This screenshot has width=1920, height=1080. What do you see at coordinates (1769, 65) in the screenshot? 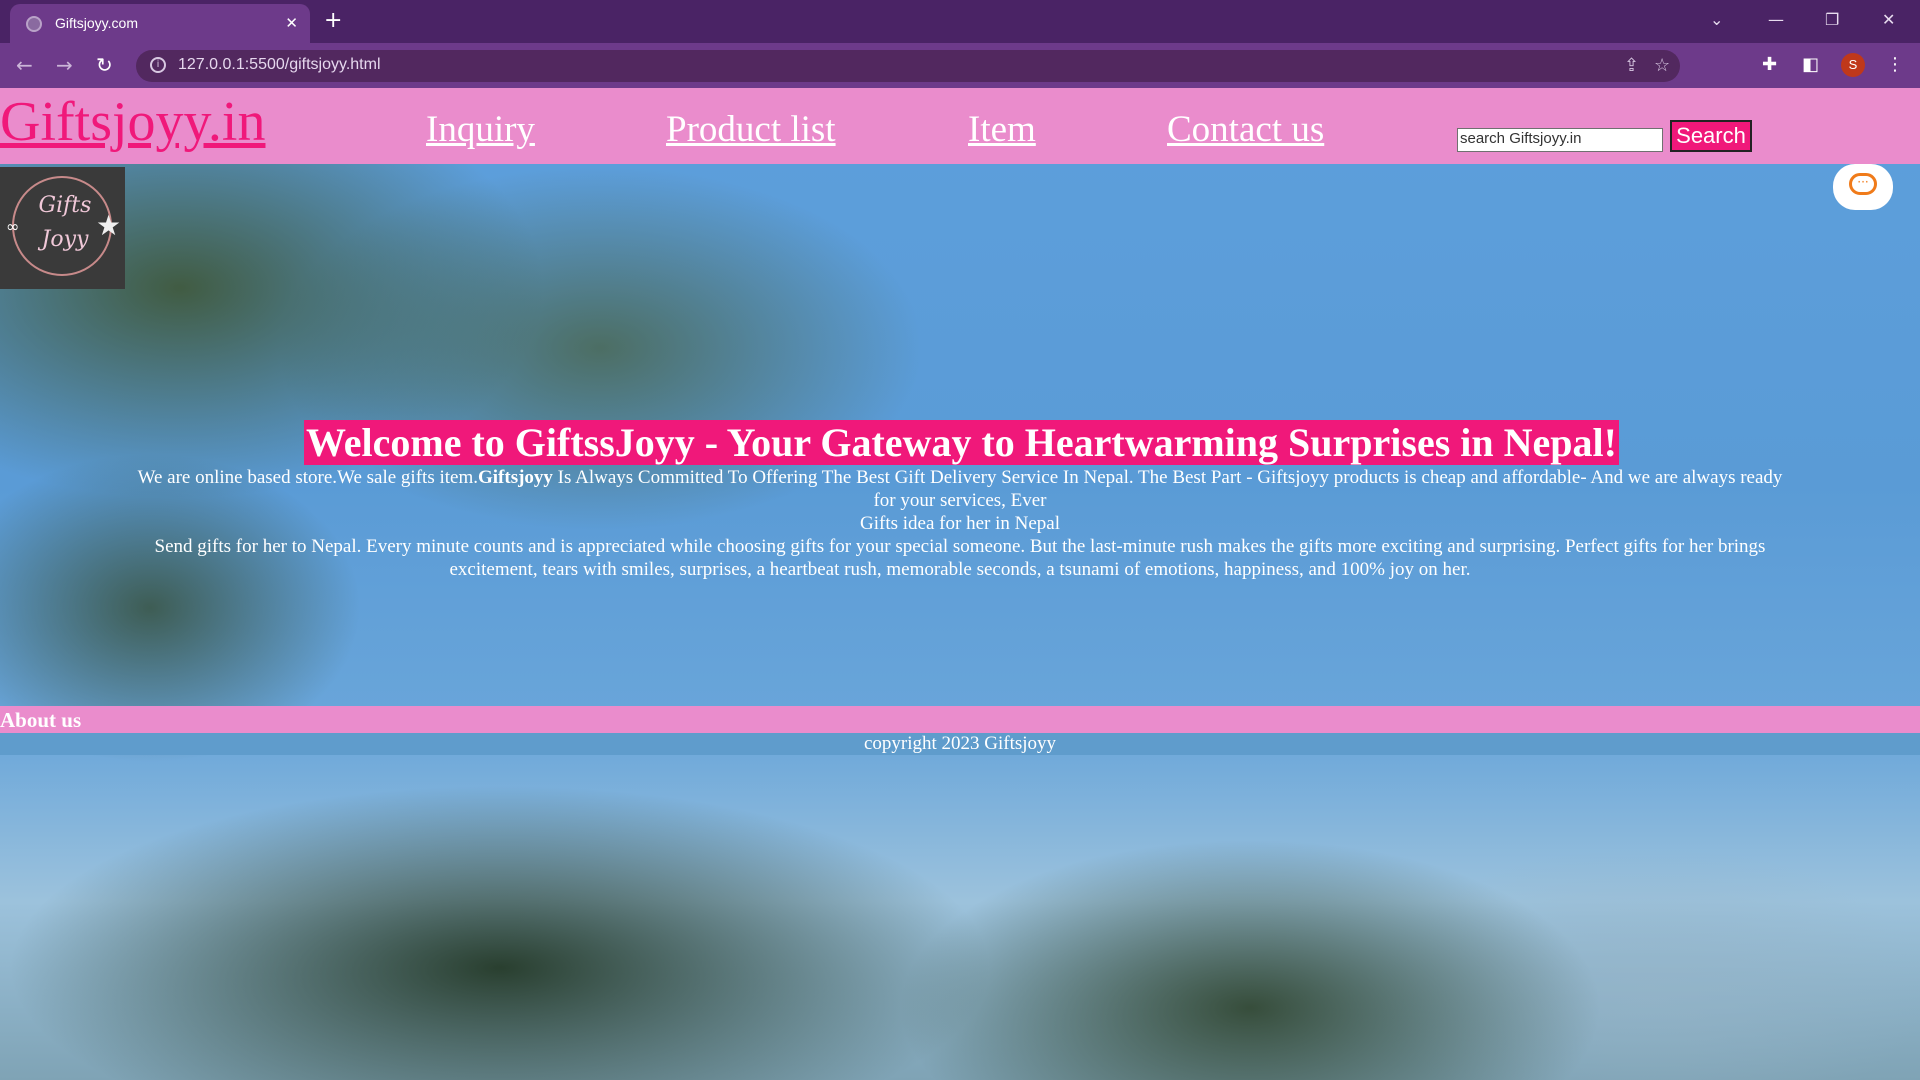
I see `extensions-icon: ✚` at bounding box center [1769, 65].